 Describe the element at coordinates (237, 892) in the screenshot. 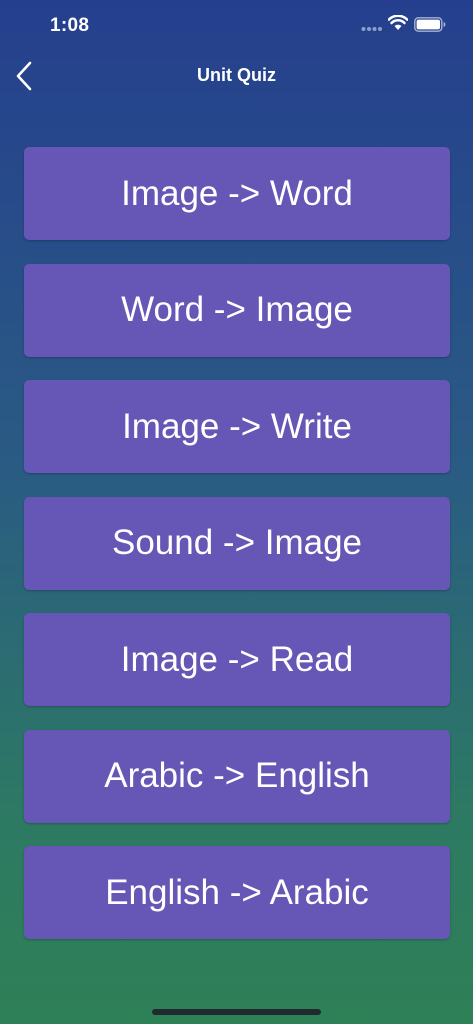

I see `english-to-arabic-button: English -> Arabic` at that location.